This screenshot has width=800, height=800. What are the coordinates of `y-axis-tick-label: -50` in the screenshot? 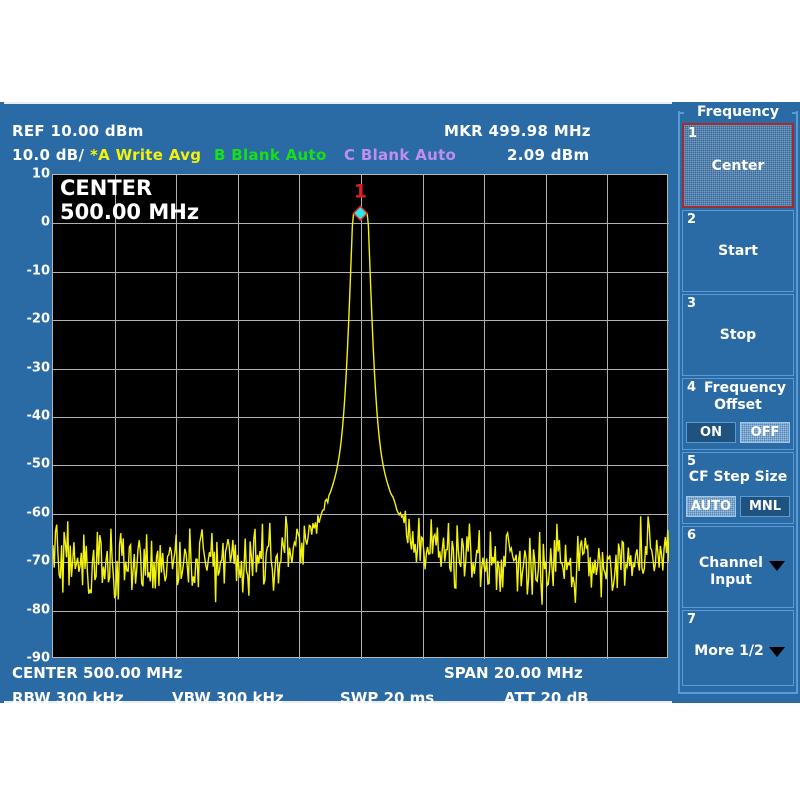 It's located at (38, 464).